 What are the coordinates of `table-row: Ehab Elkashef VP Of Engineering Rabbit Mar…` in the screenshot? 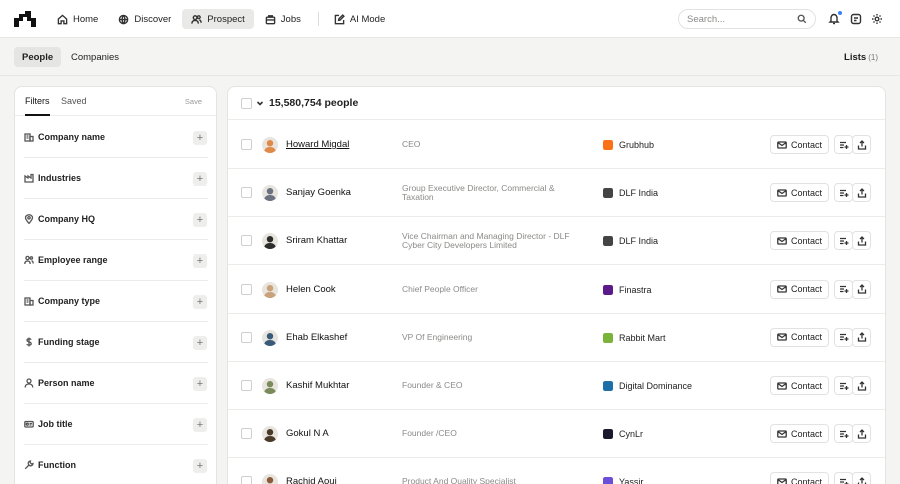 It's located at (556, 338).